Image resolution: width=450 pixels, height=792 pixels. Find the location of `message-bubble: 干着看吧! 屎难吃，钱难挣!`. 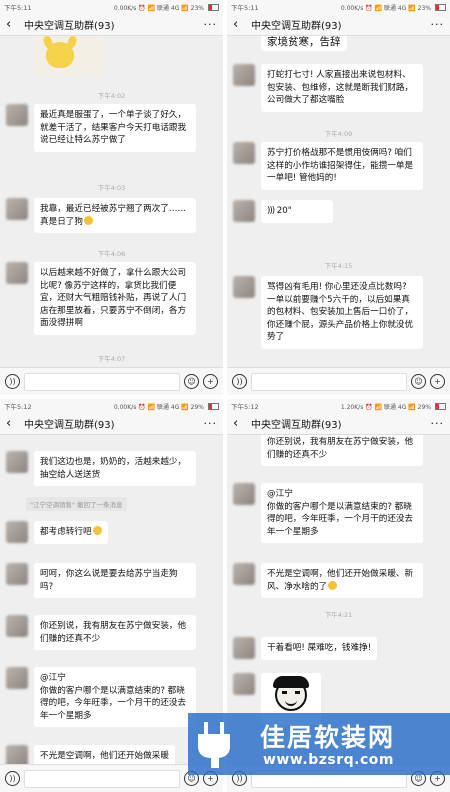

message-bubble: 干着看吧! 屎难吃，钱难挣! is located at coordinates (319, 648).